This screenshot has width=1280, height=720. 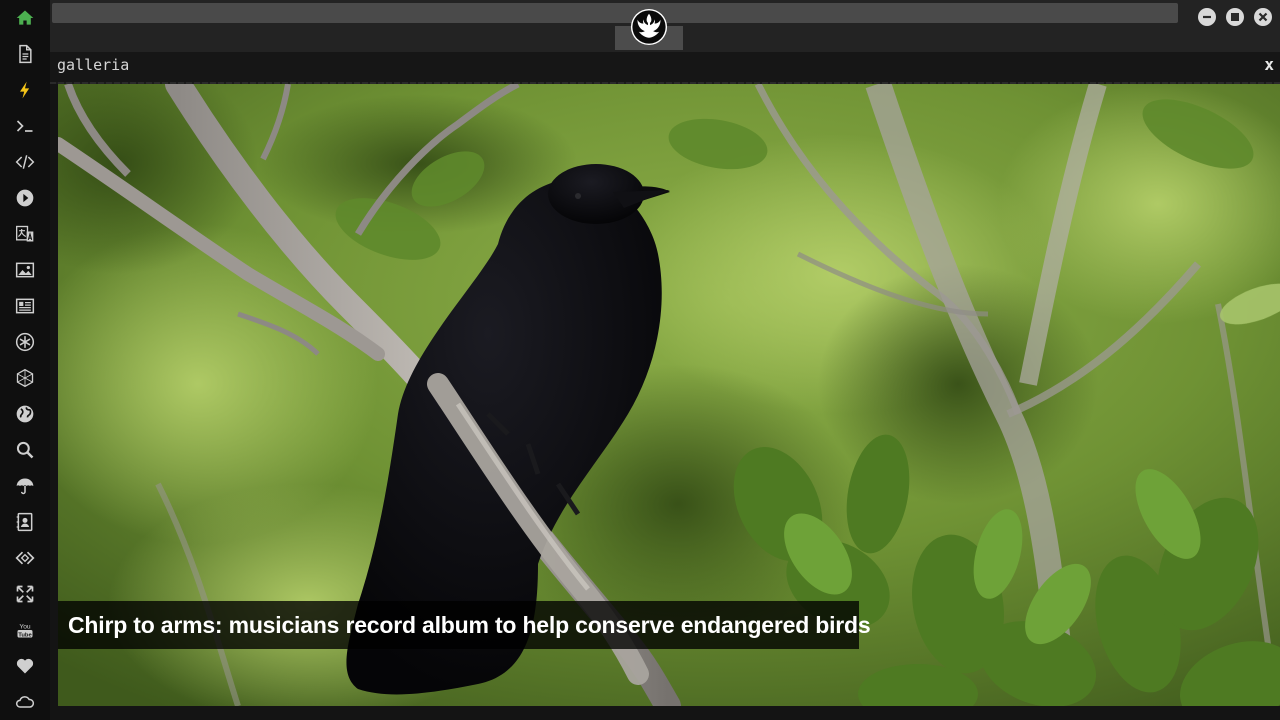 What do you see at coordinates (93, 65) in the screenshot?
I see `panel-title: galleria` at bounding box center [93, 65].